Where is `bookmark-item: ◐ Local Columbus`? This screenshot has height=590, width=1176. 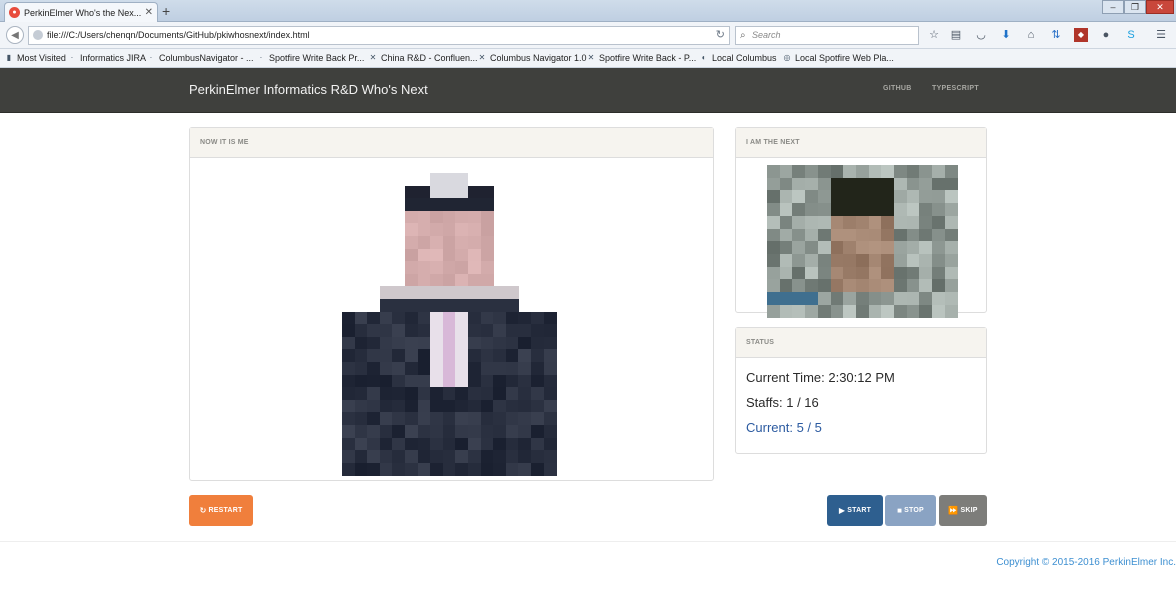 bookmark-item: ◐ Local Columbus is located at coordinates (738, 58).